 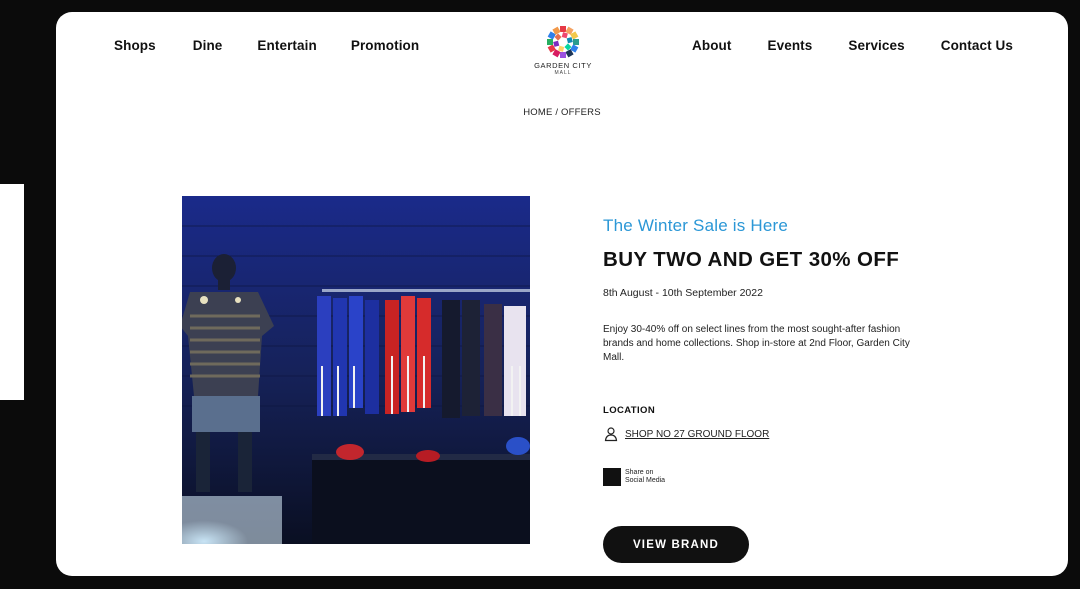 I want to click on share-social-media: Share on Social Media, so click(x=768, y=477).